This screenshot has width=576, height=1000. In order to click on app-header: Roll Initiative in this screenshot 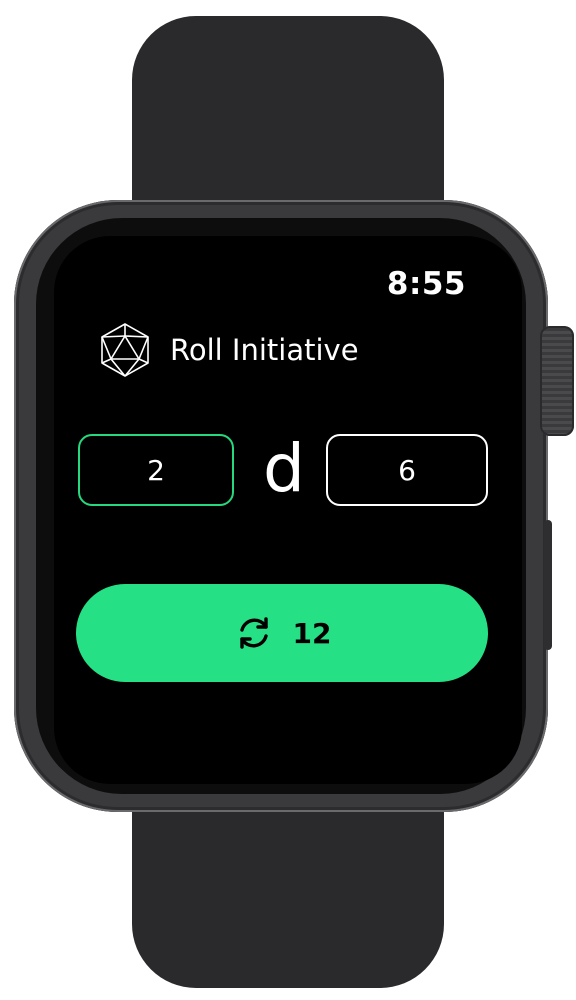, I will do `click(227, 350)`.